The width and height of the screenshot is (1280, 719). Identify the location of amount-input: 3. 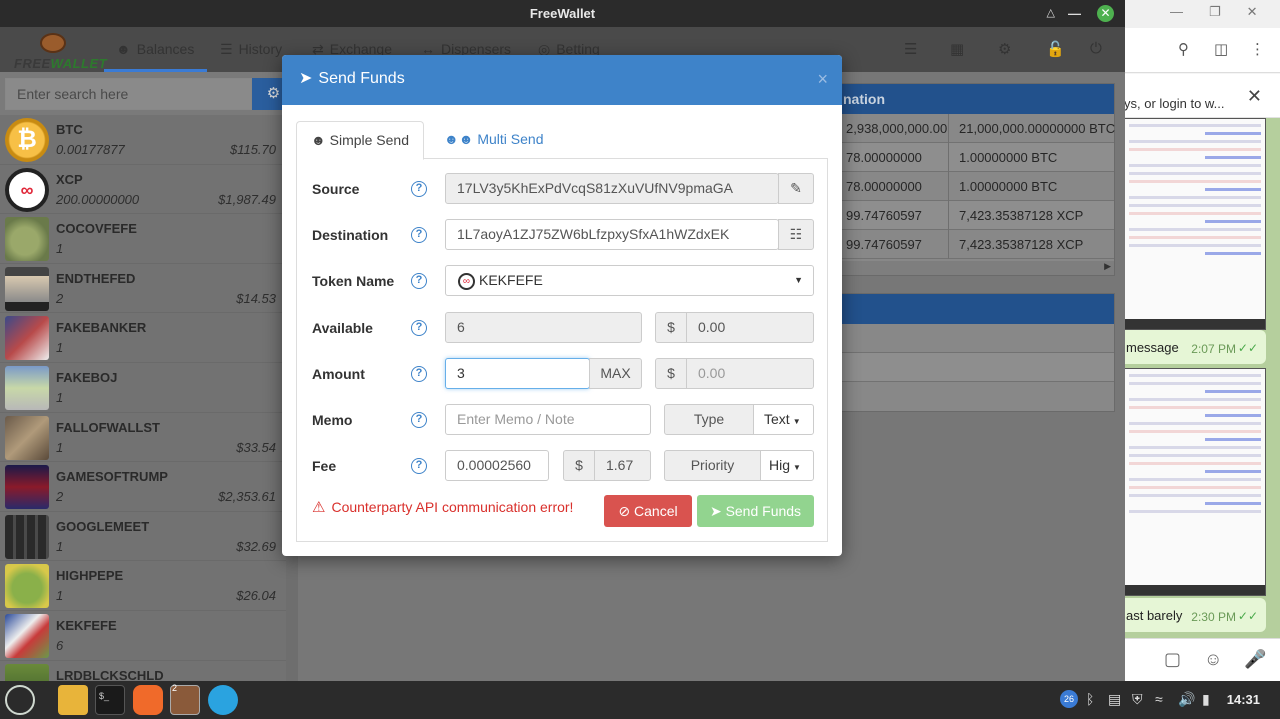
(517, 373).